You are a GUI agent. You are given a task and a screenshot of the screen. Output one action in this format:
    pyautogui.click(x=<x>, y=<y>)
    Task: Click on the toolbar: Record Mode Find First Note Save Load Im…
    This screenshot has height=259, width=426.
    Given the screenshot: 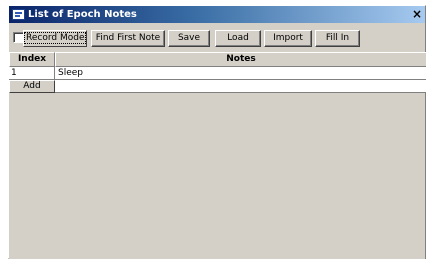 What is the action you would take?
    pyautogui.click(x=217, y=37)
    